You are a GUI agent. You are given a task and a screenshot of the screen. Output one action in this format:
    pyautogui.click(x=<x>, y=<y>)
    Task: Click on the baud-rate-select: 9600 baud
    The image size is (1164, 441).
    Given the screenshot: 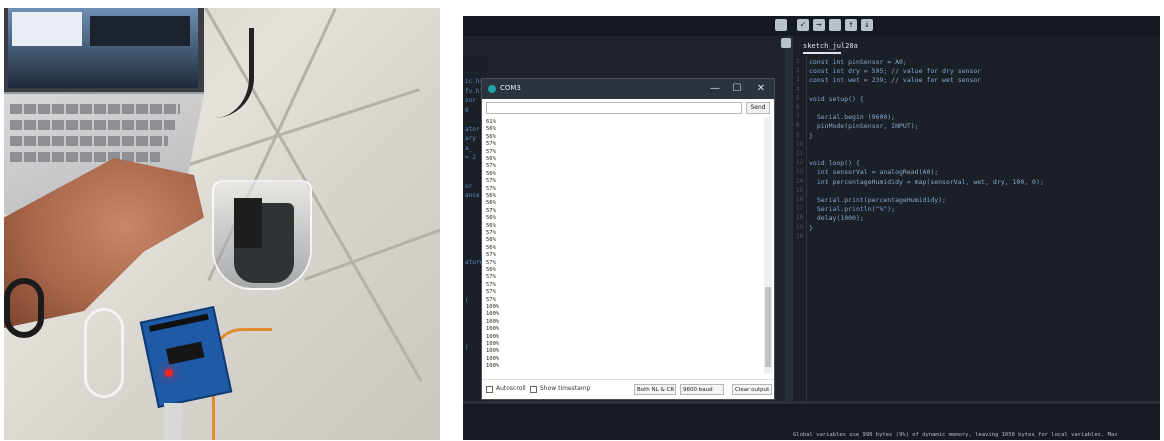 What is the action you would take?
    pyautogui.click(x=702, y=389)
    